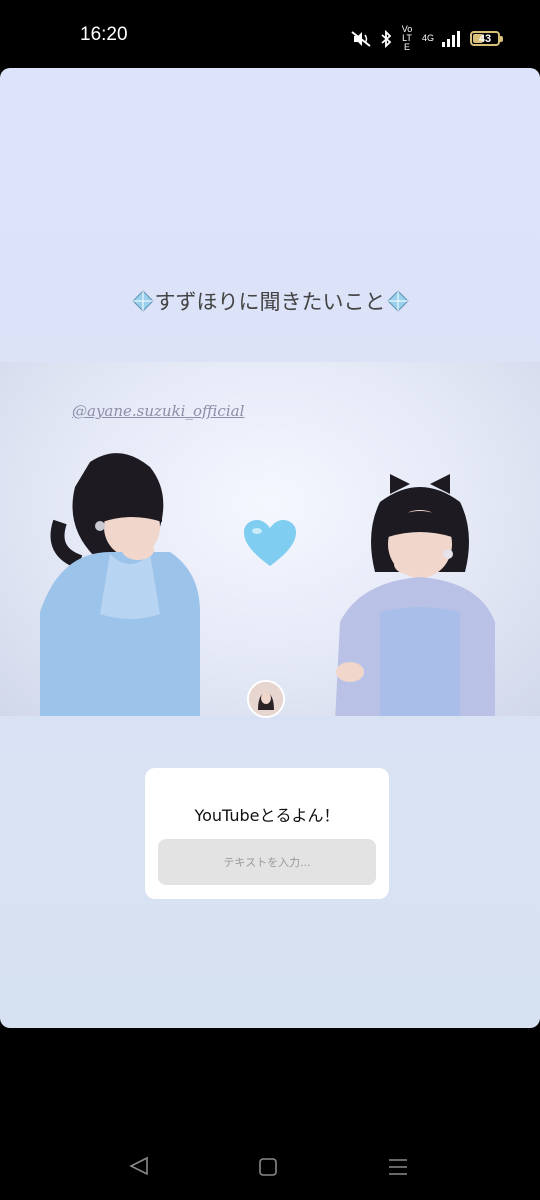  What do you see at coordinates (120, 584) in the screenshot?
I see `person-left-illustration` at bounding box center [120, 584].